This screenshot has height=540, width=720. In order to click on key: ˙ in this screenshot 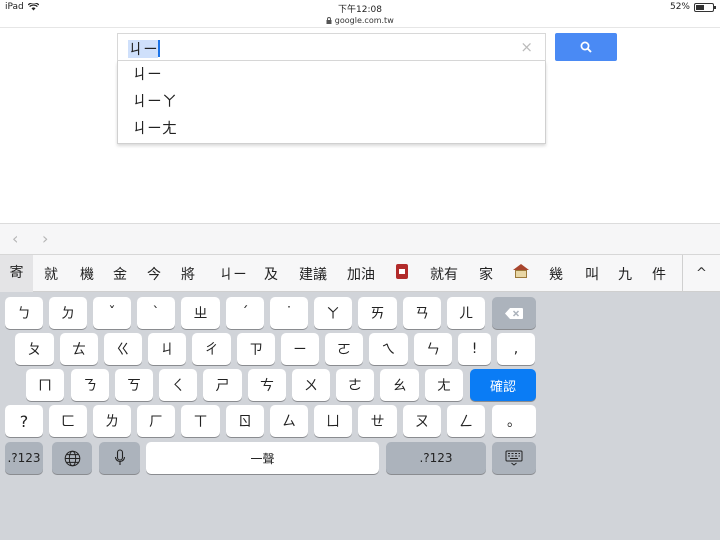, I will do `click(289, 313)`.